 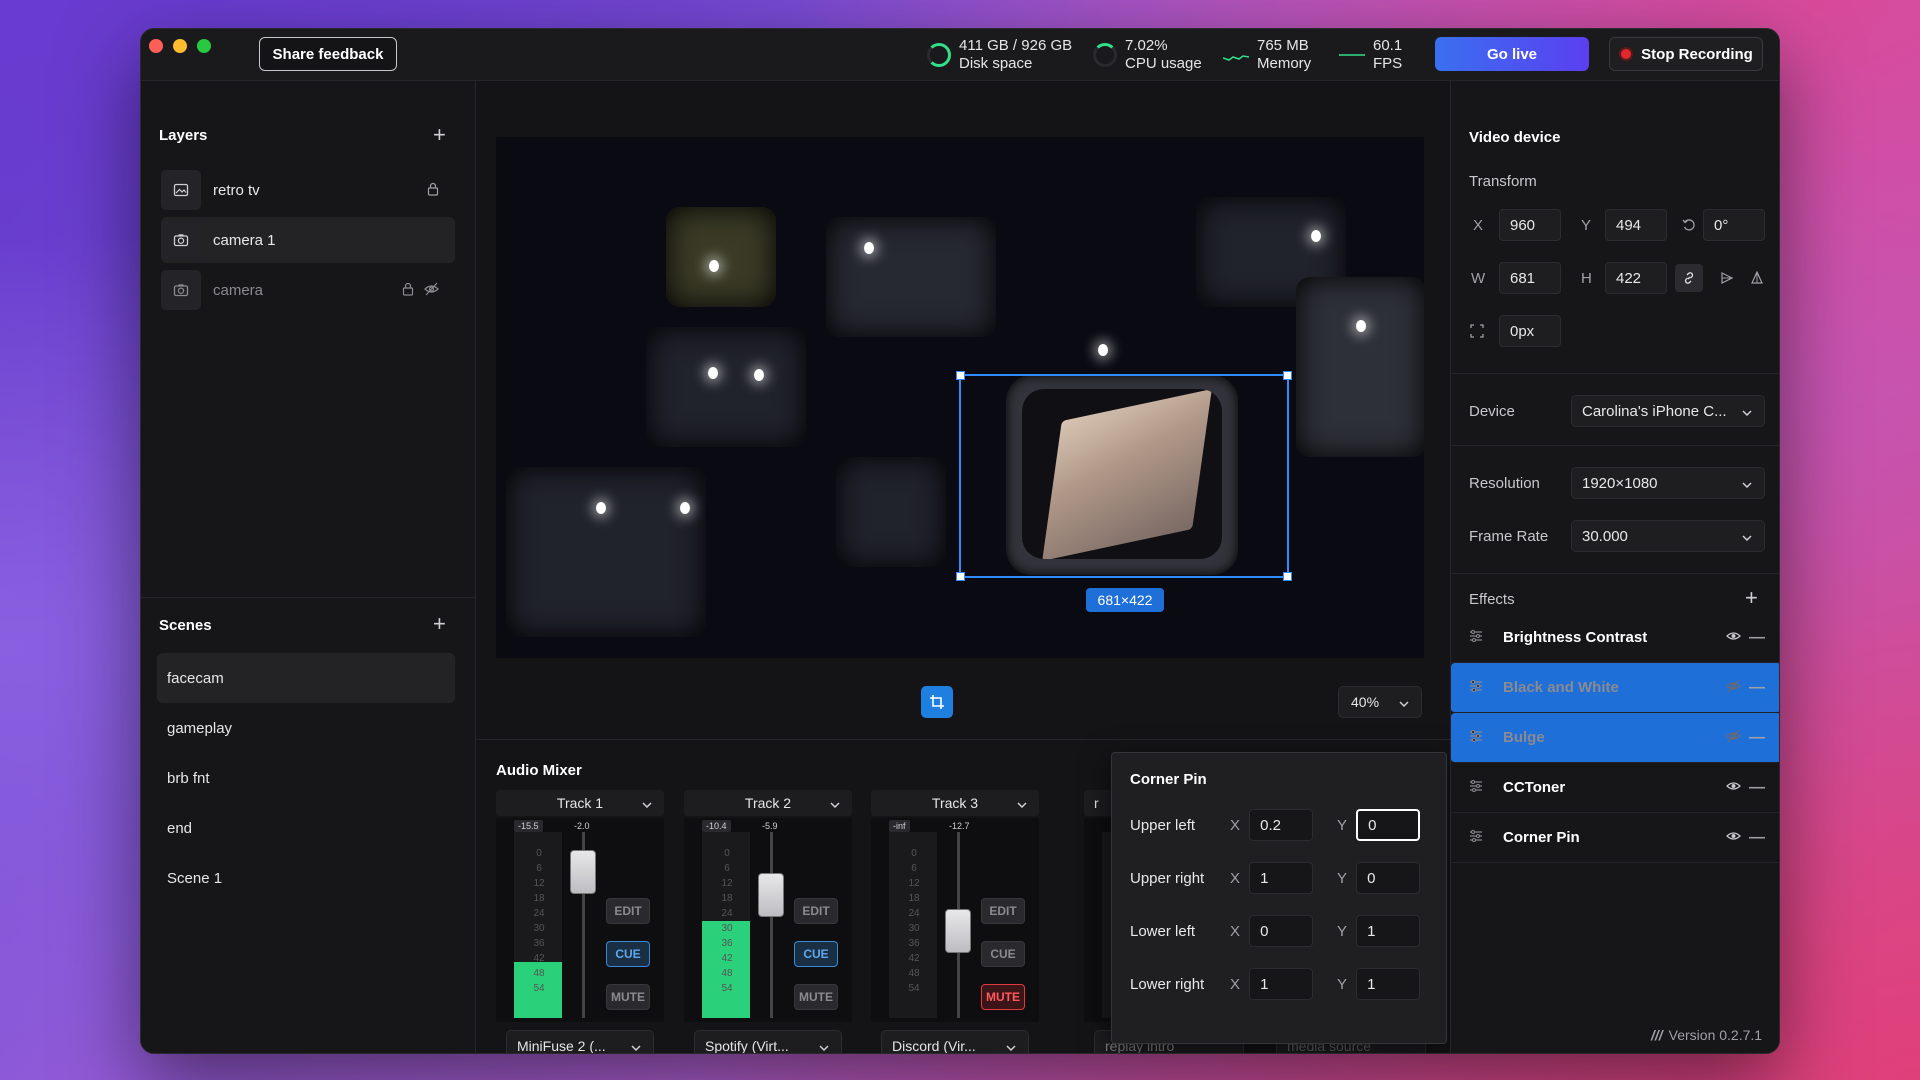 I want to click on scene-item-brb-fnt: brb fnt, so click(x=306, y=778).